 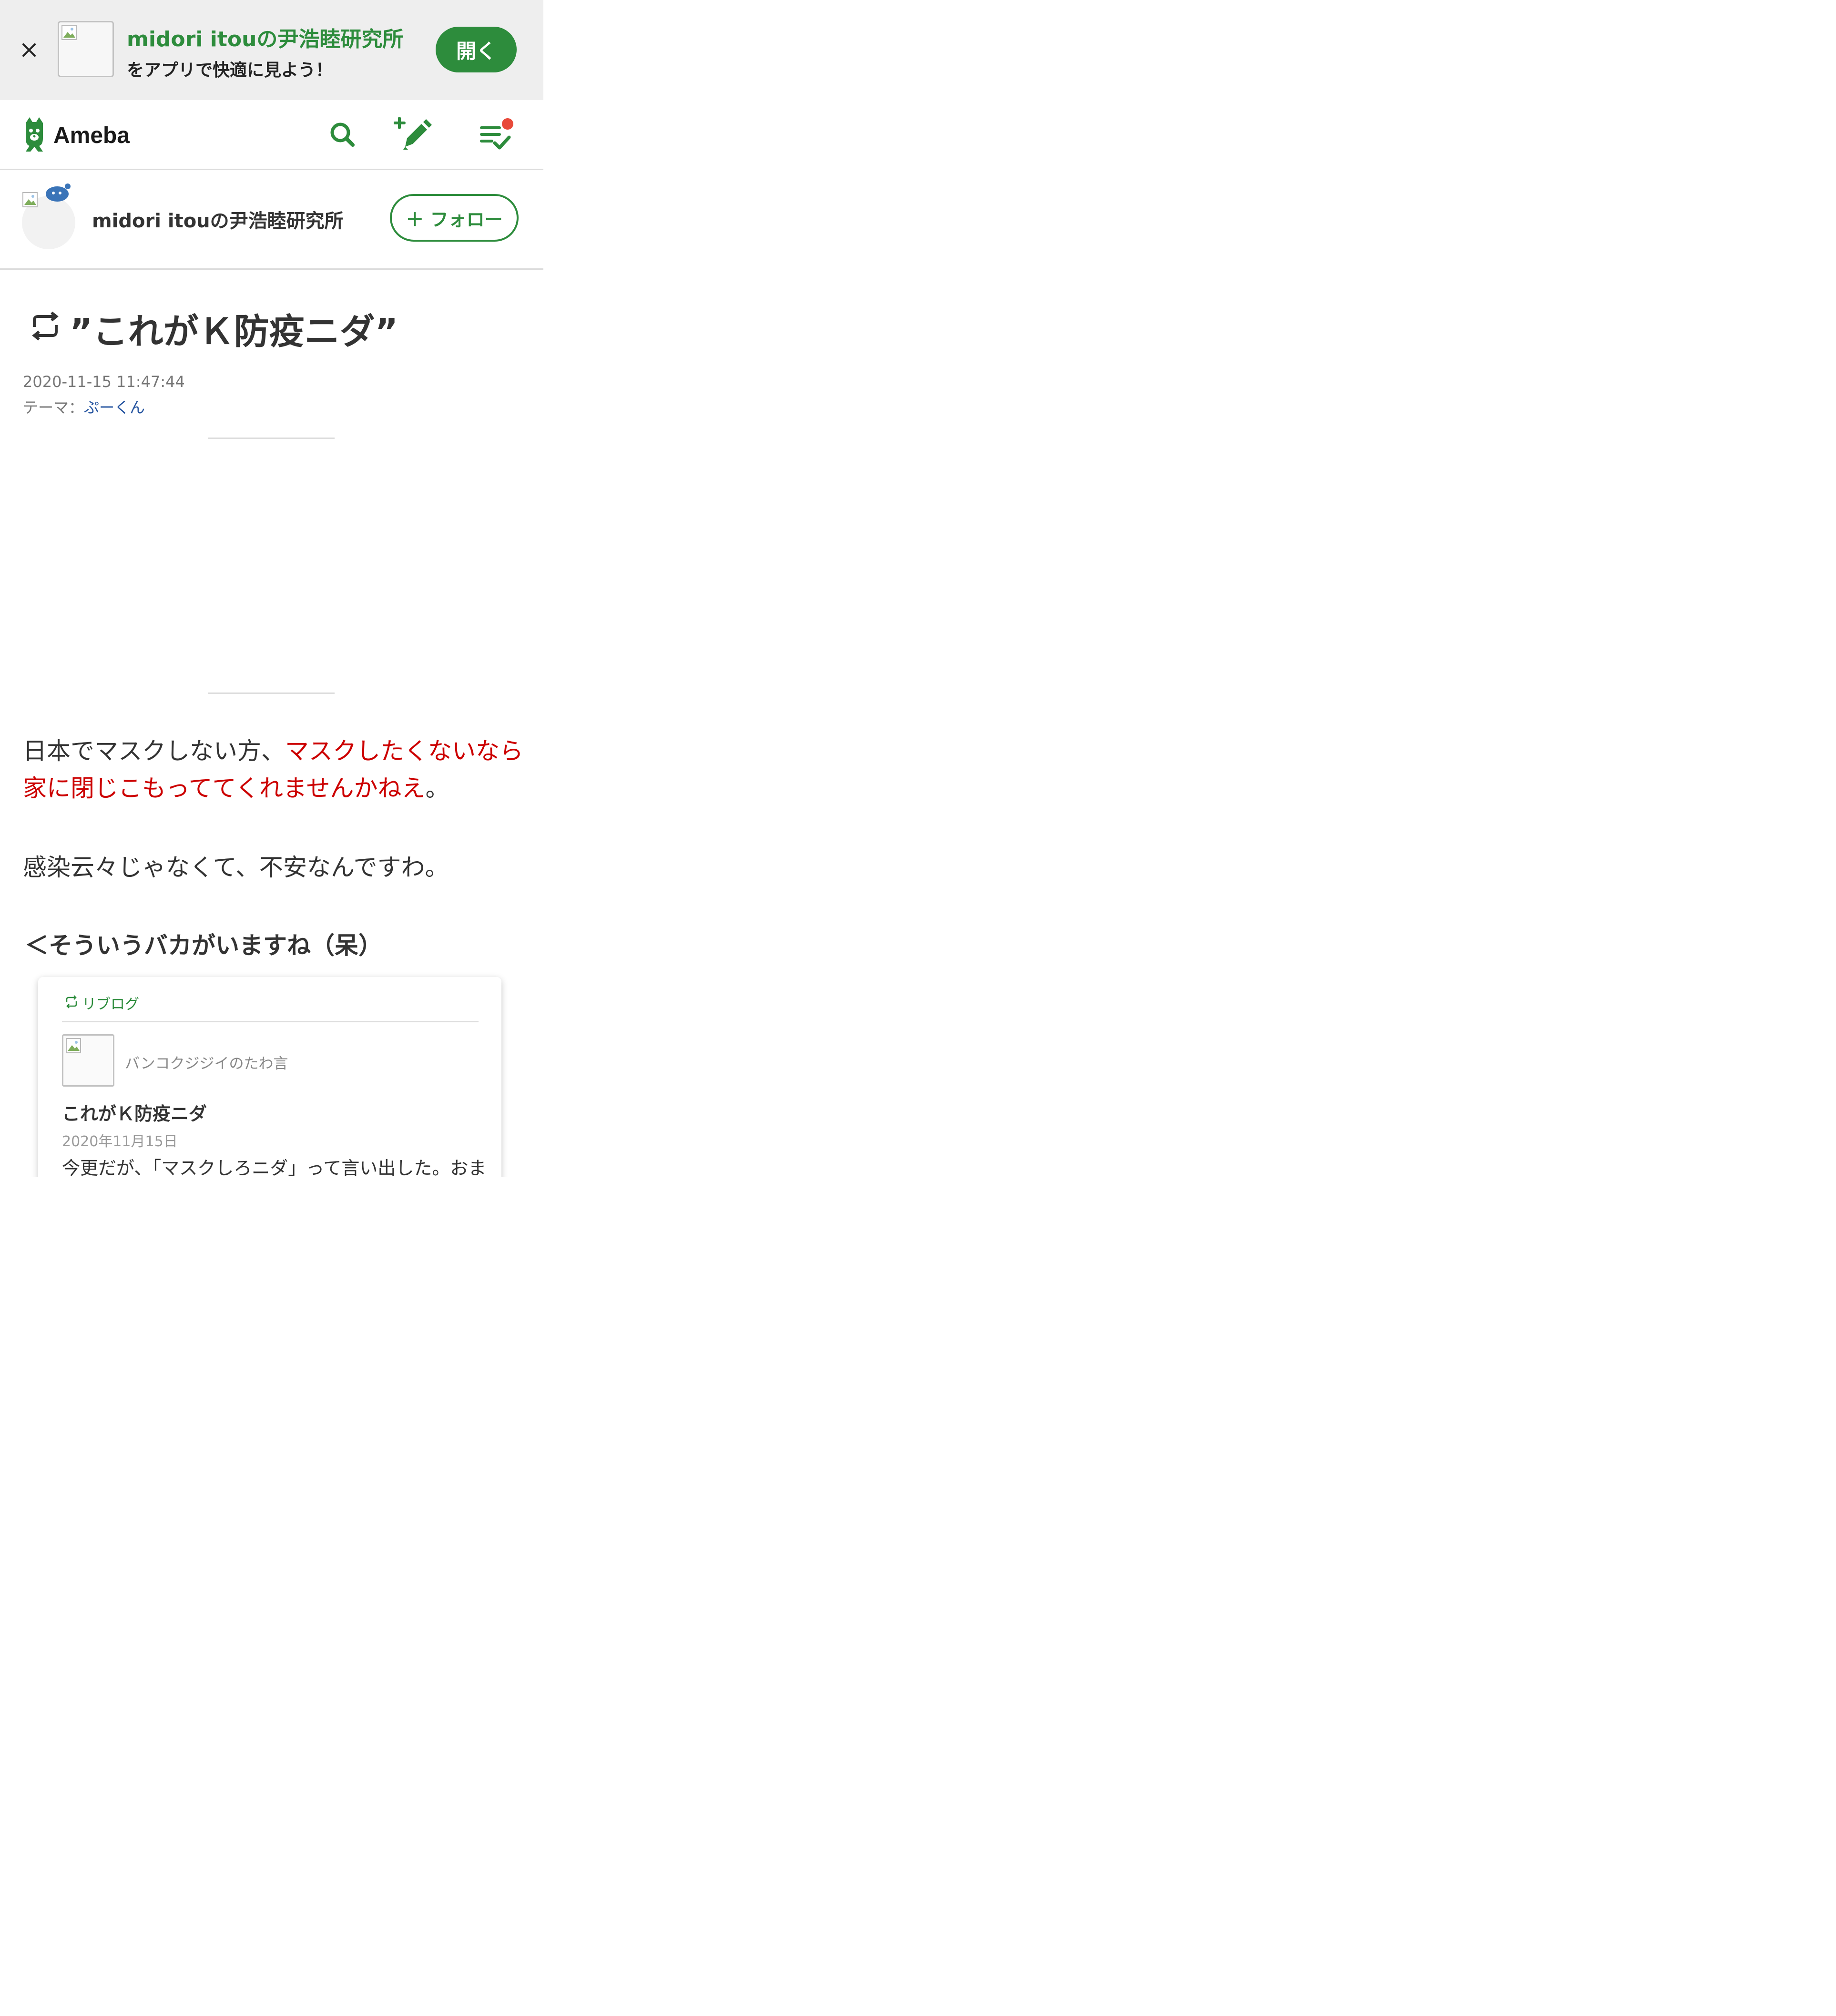 What do you see at coordinates (342, 134) in the screenshot?
I see `search-icon` at bounding box center [342, 134].